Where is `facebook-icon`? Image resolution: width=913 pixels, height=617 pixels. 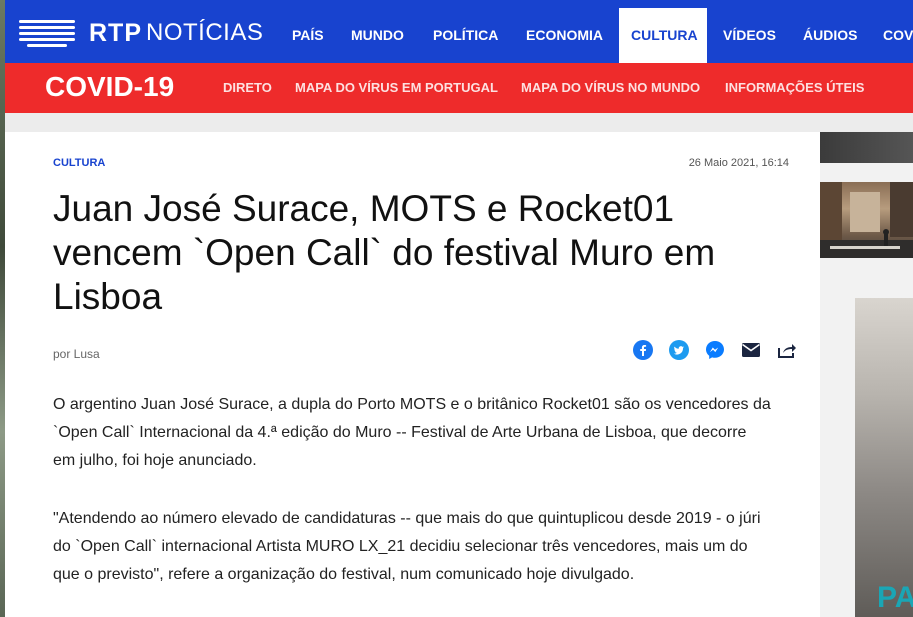 facebook-icon is located at coordinates (643, 350).